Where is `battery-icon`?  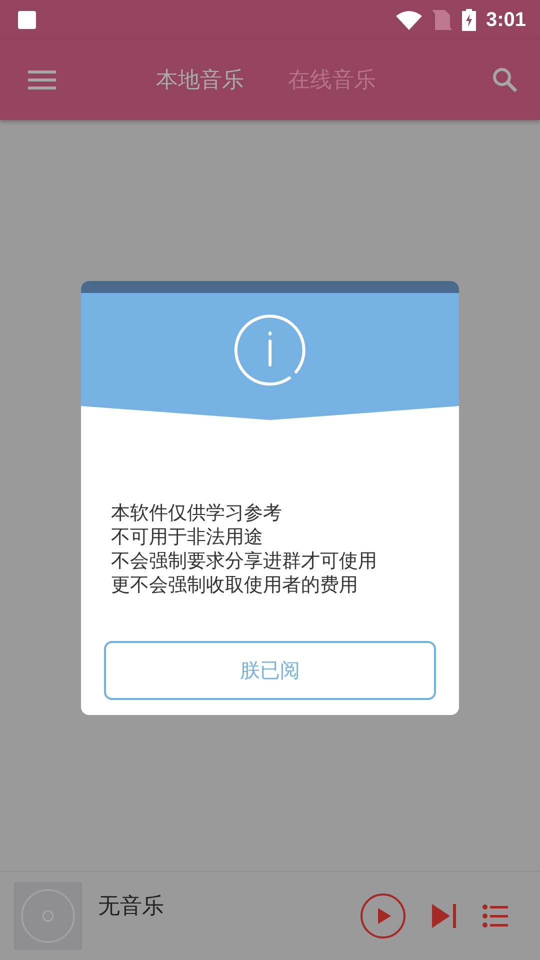
battery-icon is located at coordinates (469, 20).